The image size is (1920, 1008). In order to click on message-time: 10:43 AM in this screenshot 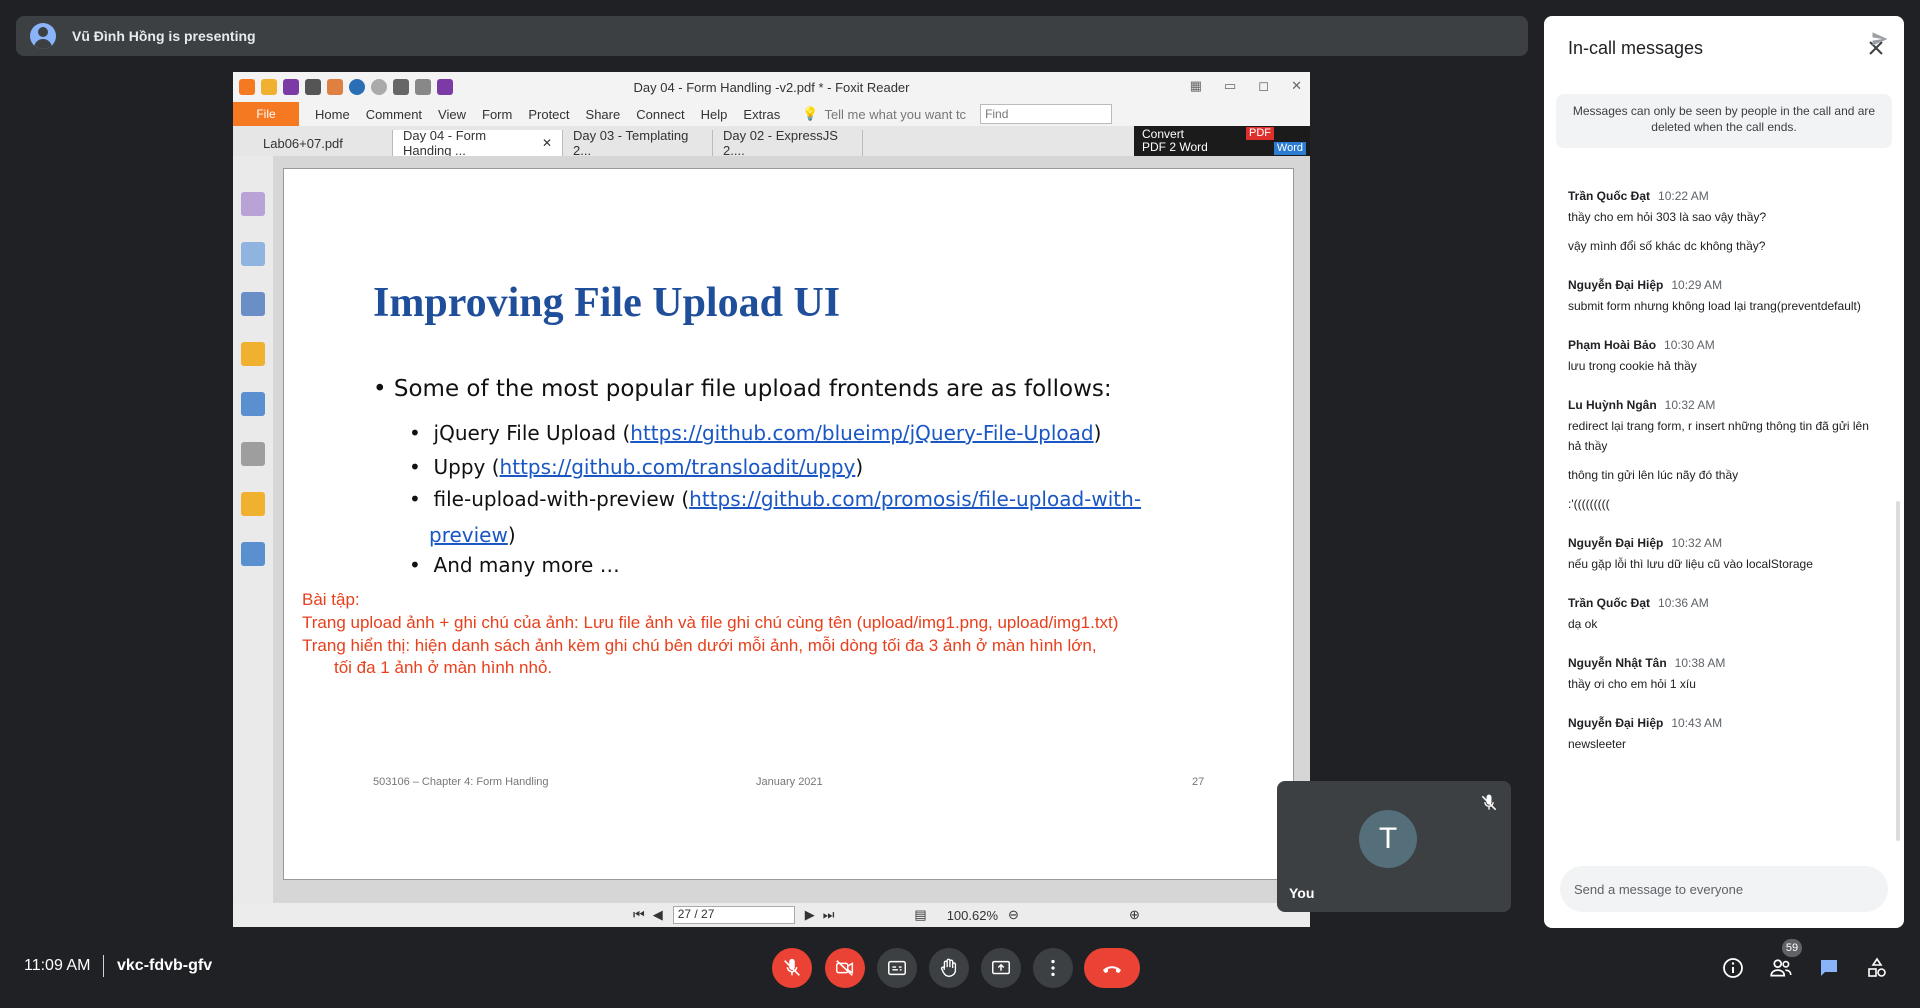, I will do `click(1697, 723)`.